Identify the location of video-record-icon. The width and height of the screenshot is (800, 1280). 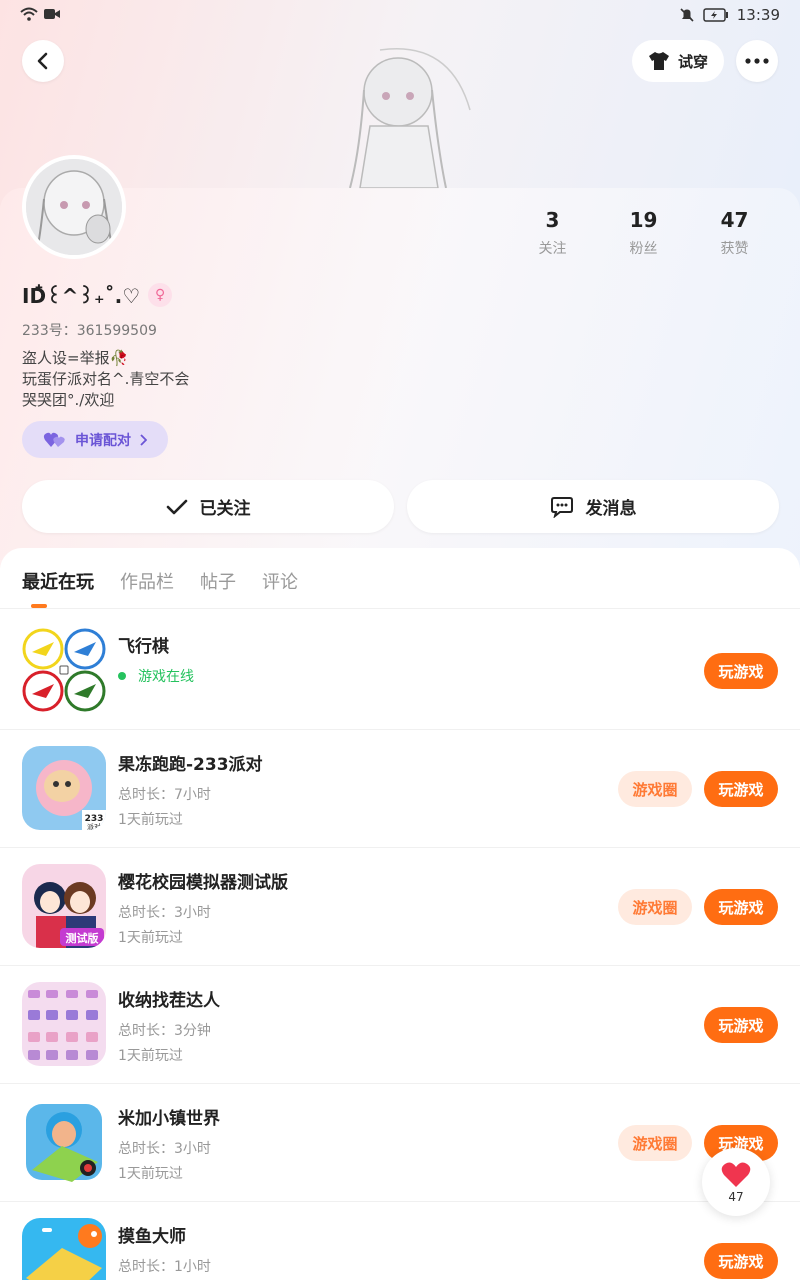
(52, 14).